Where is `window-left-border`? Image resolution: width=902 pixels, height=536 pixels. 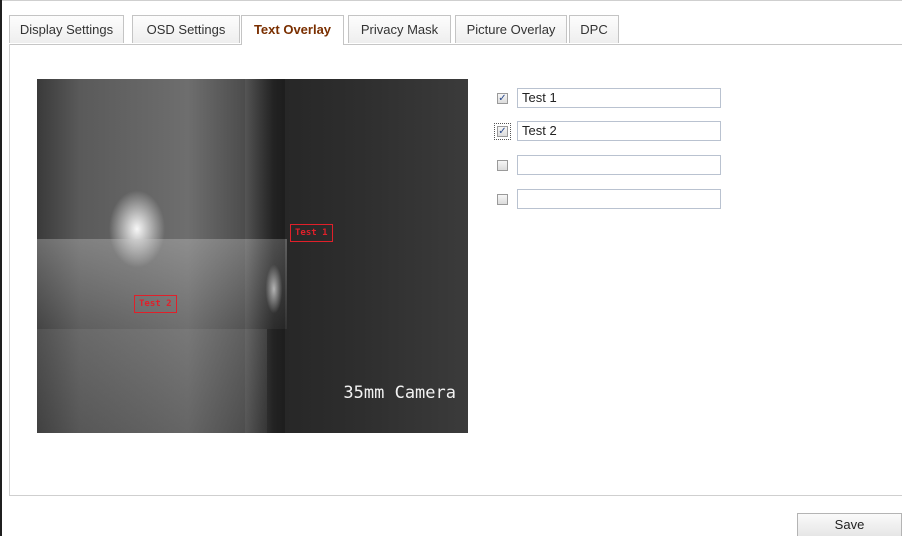 window-left-border is located at coordinates (1, 268).